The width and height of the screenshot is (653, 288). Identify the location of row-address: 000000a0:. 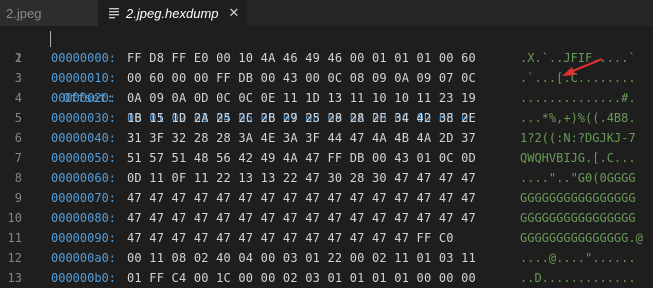
(84, 258).